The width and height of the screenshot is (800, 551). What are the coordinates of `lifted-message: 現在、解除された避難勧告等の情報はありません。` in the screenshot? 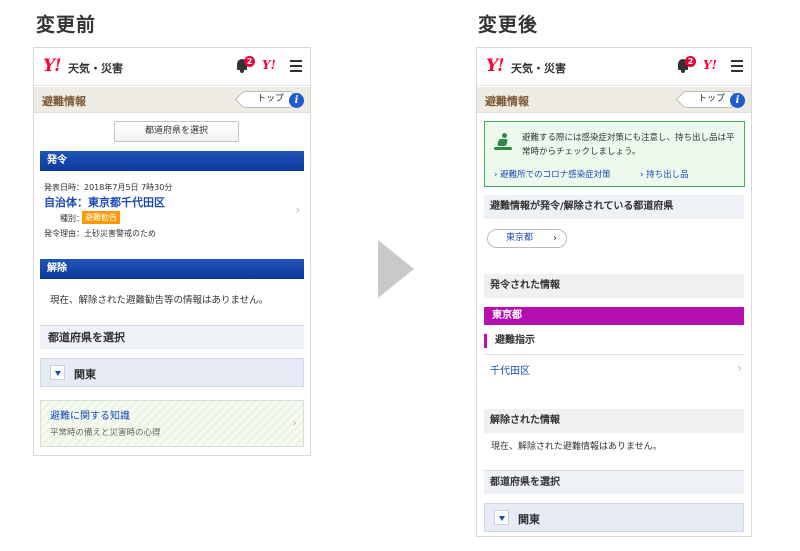 It's located at (159, 300).